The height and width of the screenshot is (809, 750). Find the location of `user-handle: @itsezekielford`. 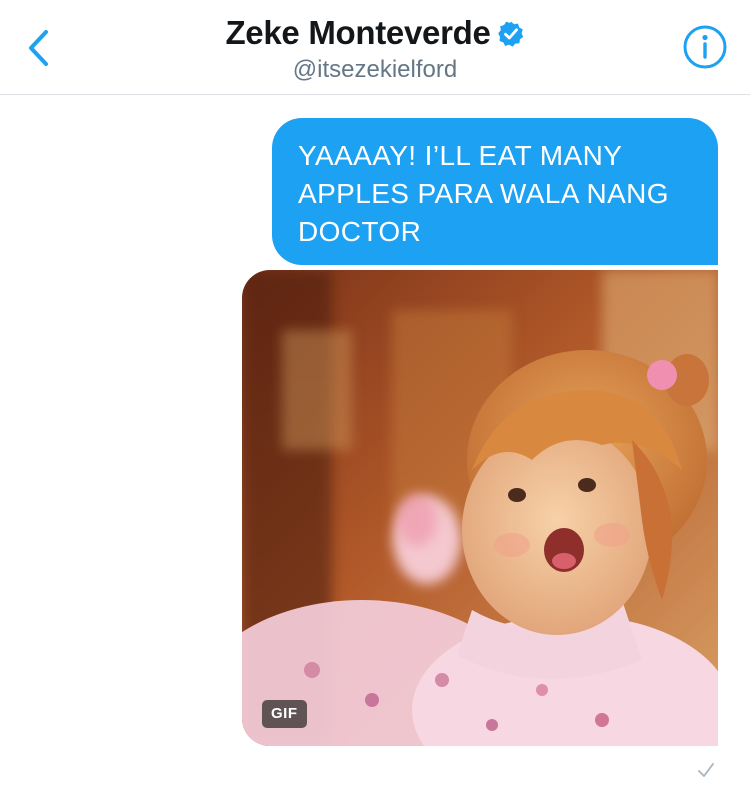

user-handle: @itsezekielford is located at coordinates (375, 69).